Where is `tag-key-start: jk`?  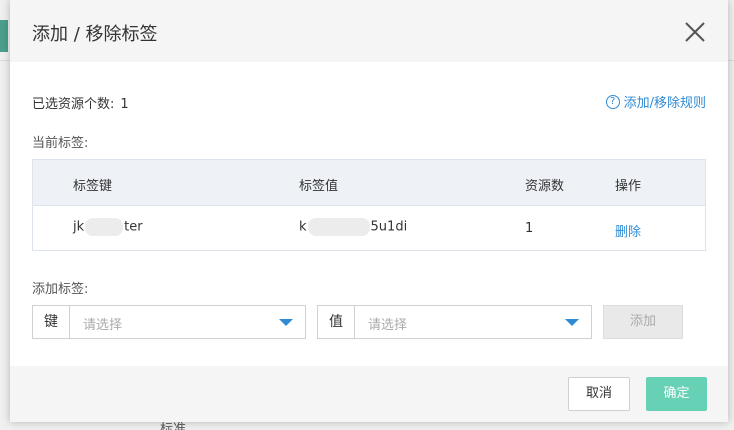
tag-key-start: jk is located at coordinates (79, 227).